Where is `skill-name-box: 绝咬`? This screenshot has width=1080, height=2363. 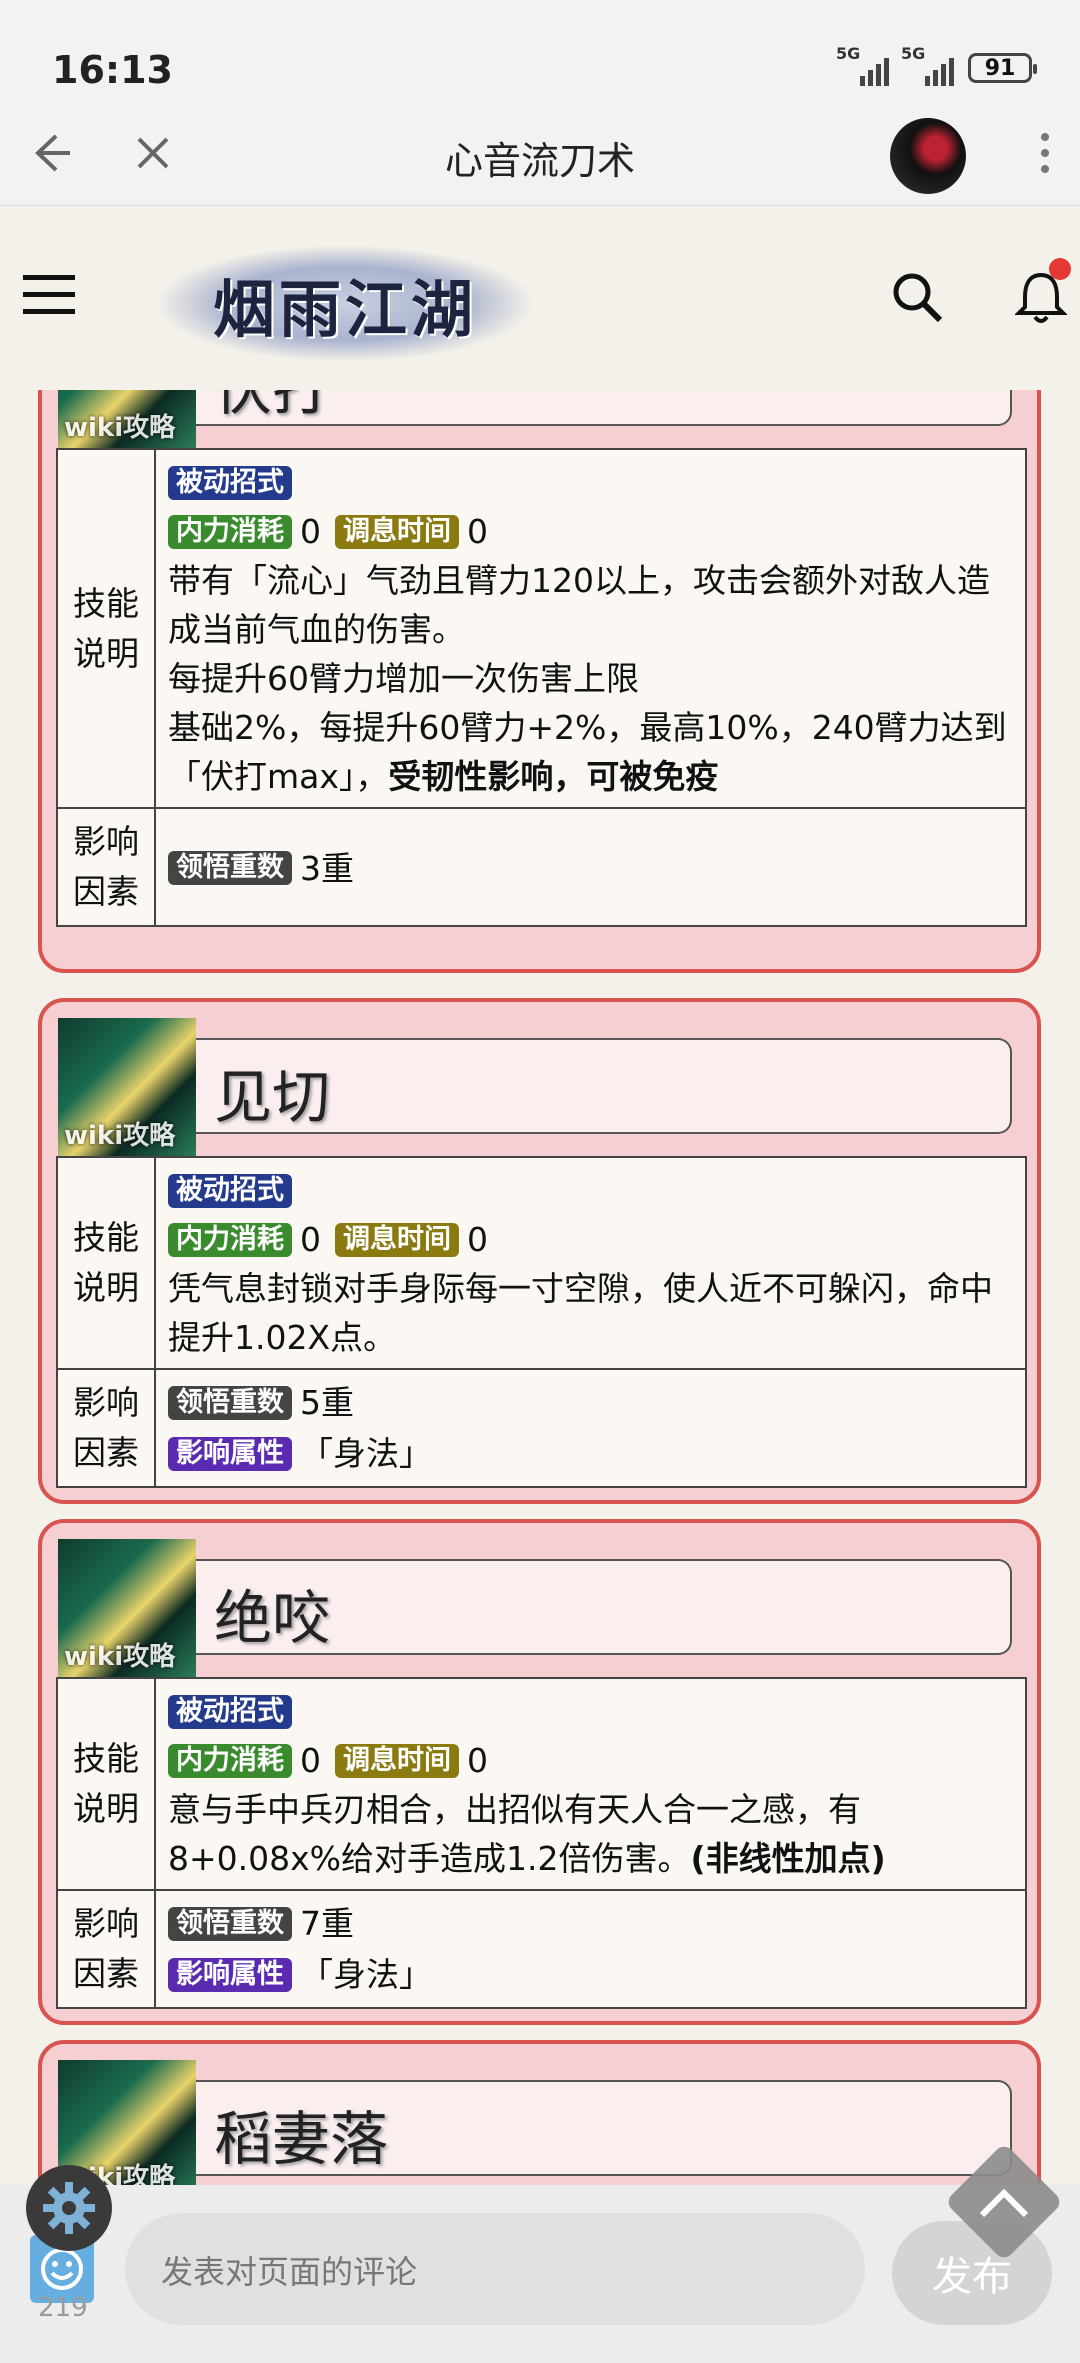 skill-name-box: 绝咬 is located at coordinates (604, 1607).